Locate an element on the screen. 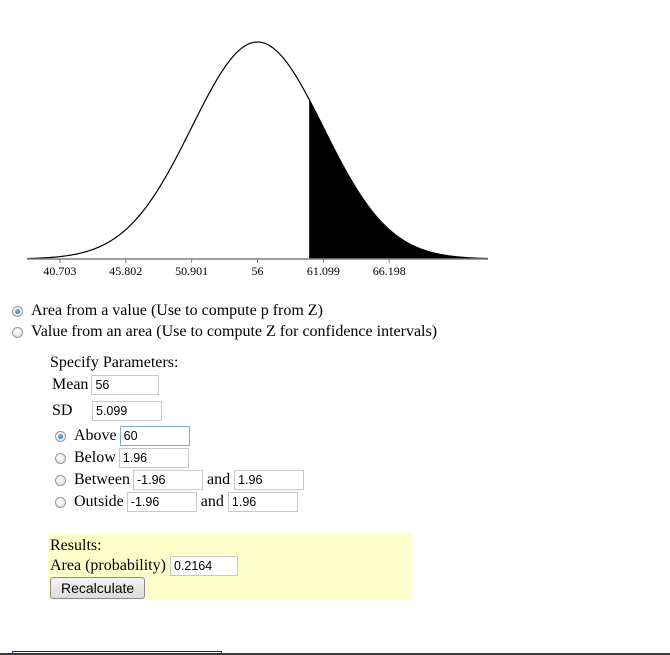  below-label: Below is located at coordinates (95, 457).